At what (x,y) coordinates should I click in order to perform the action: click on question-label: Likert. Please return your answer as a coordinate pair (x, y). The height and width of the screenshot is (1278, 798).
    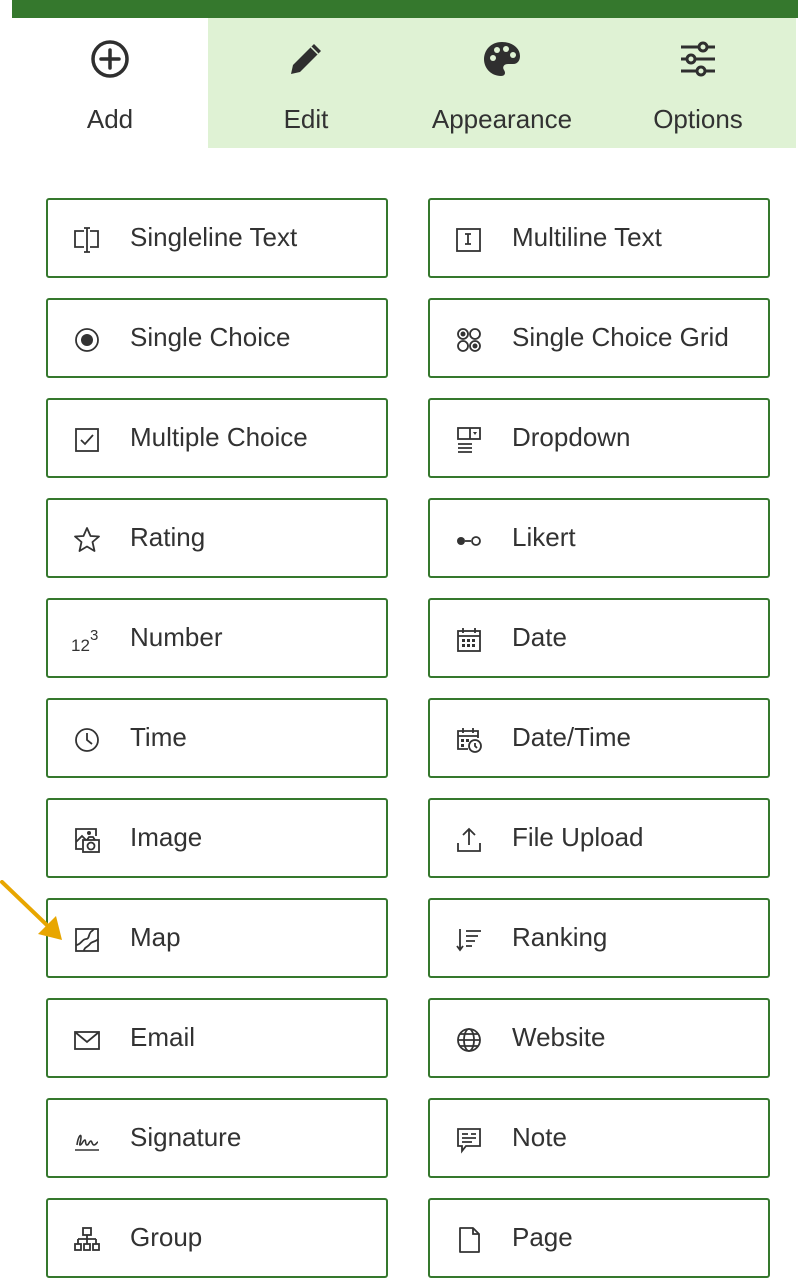
    Looking at the image, I should click on (544, 537).